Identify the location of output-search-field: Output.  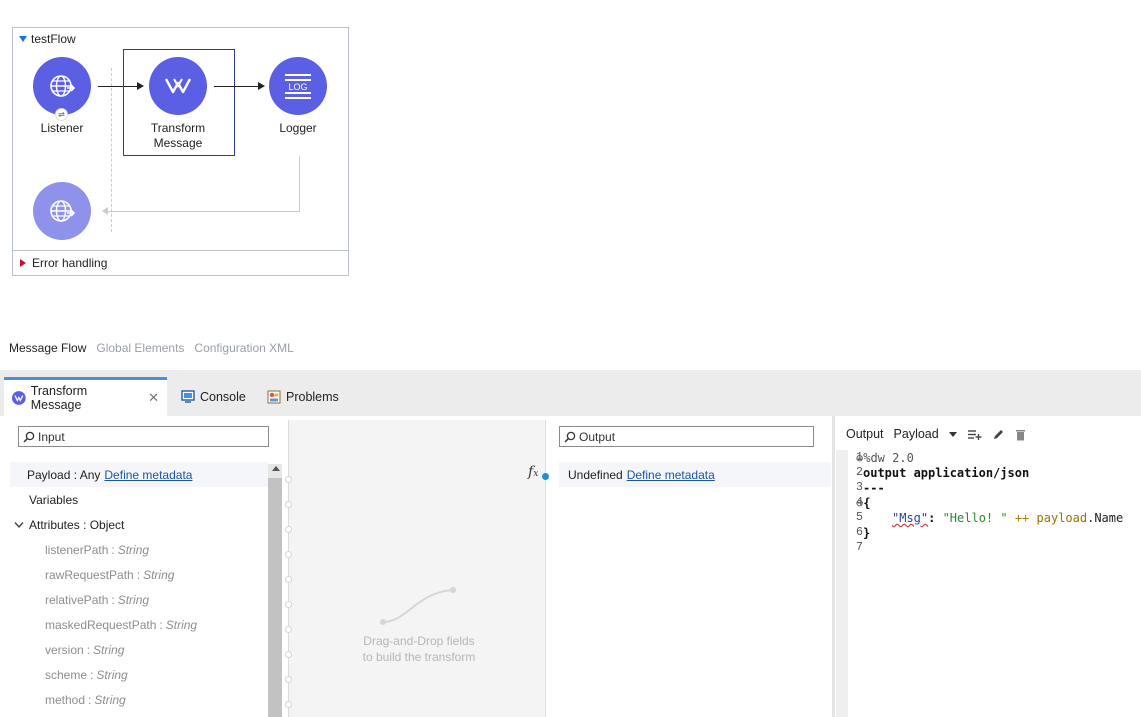
(686, 436).